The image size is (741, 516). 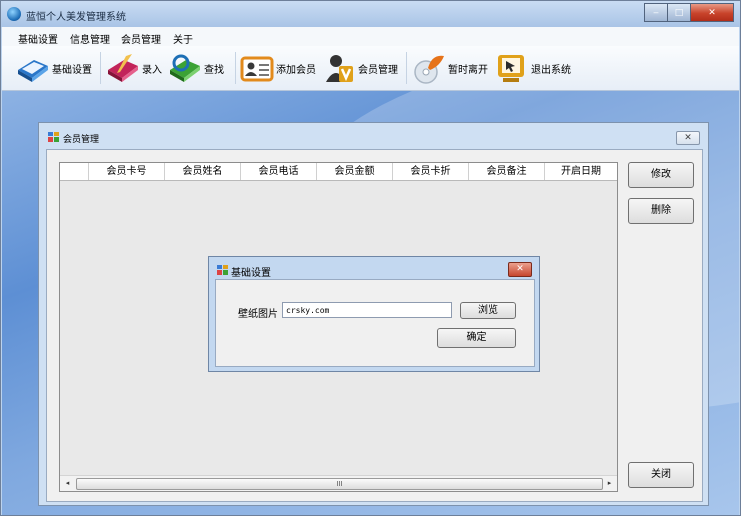 What do you see at coordinates (661, 475) in the screenshot?
I see `close-member-window-button: 关闭` at bounding box center [661, 475].